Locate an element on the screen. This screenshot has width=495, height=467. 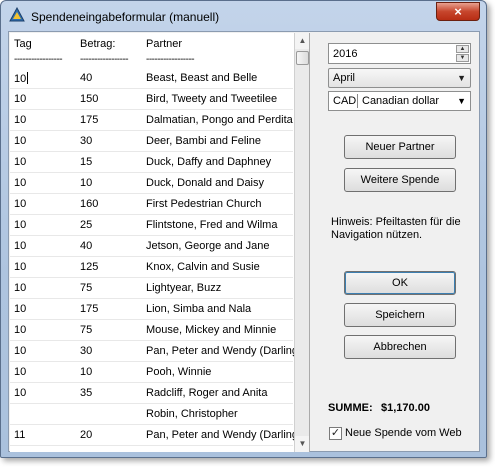
tag-cell: 11 is located at coordinates (20, 435).